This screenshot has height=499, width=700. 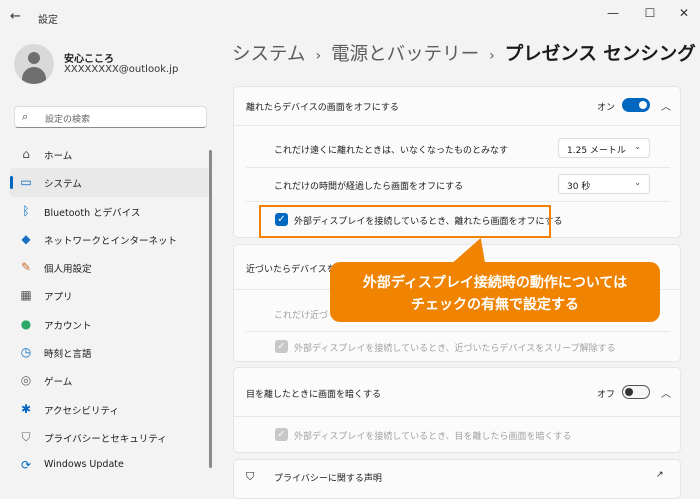 What do you see at coordinates (48, 20) in the screenshot?
I see `window-title: 設定` at bounding box center [48, 20].